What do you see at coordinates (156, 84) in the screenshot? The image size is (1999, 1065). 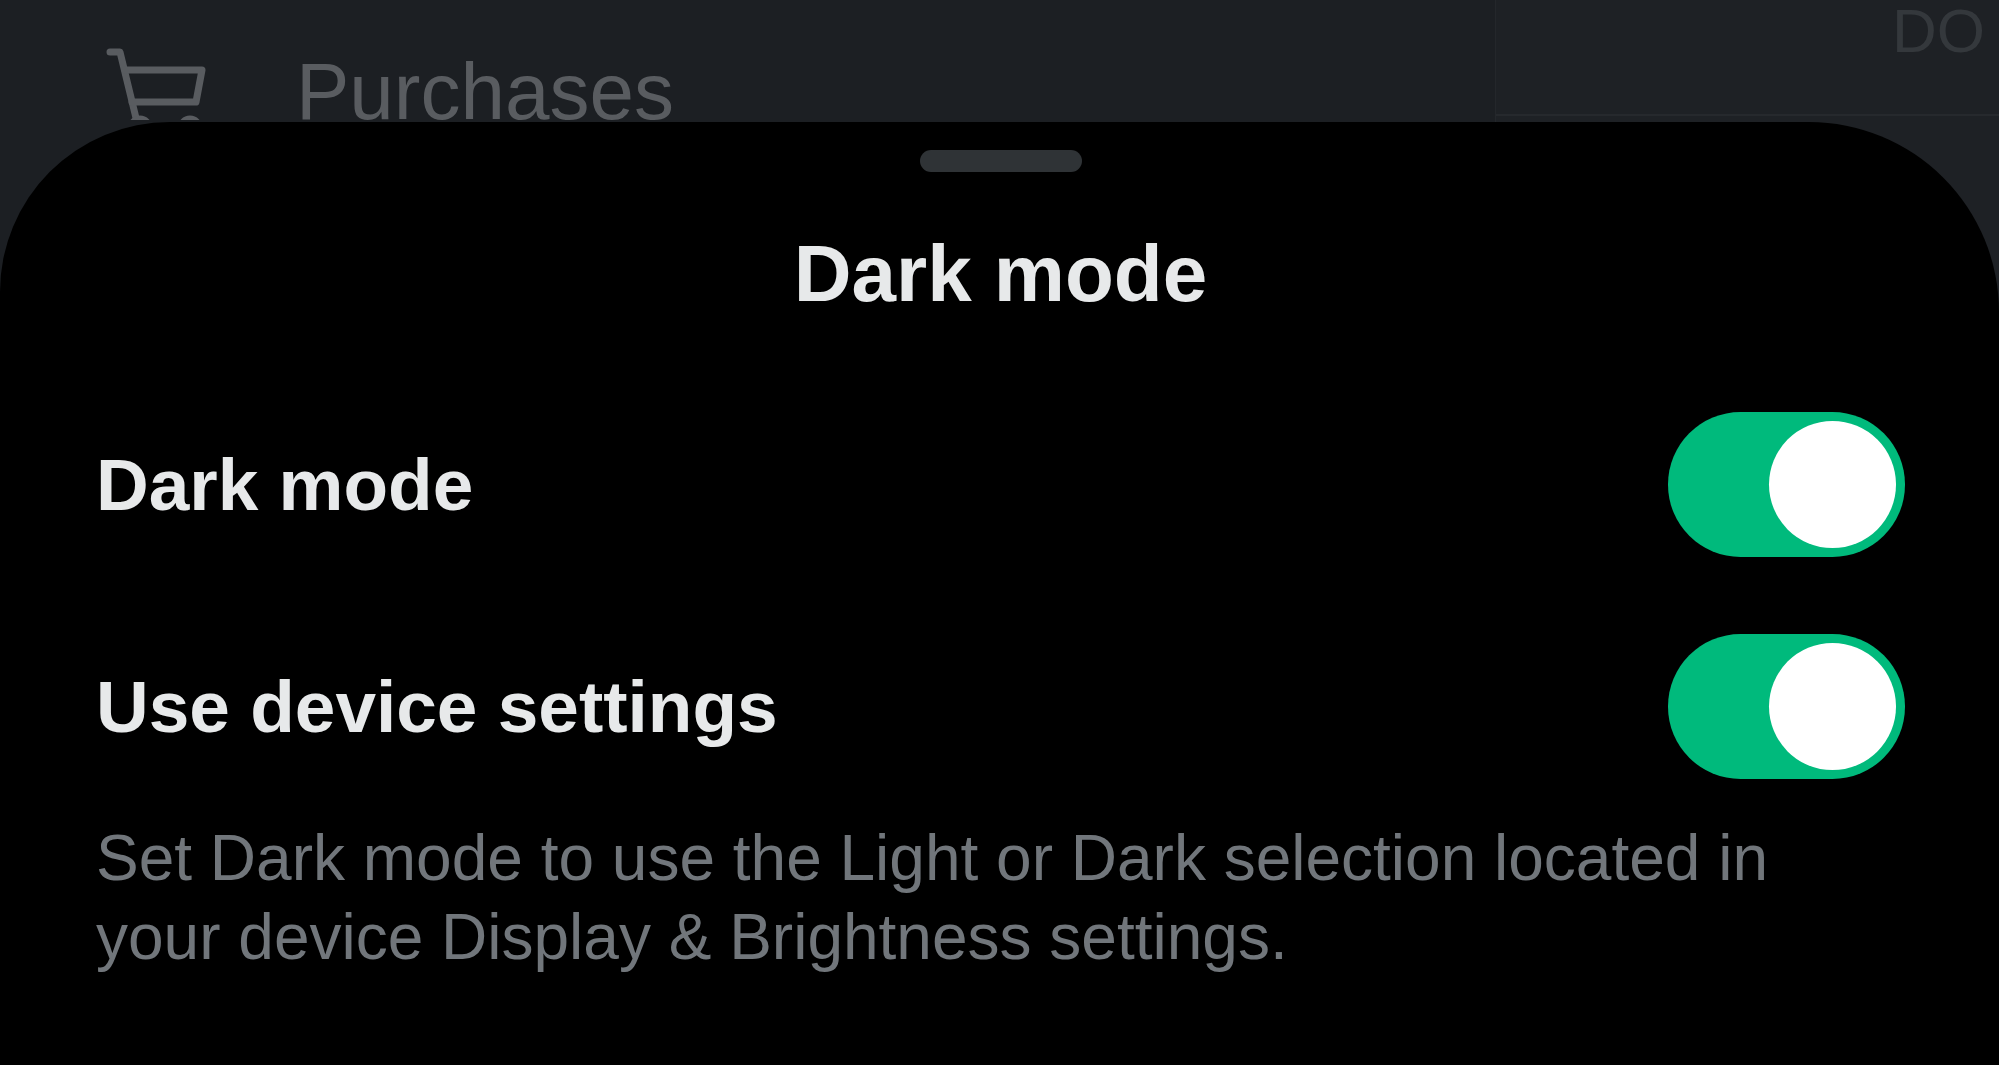 I see `cart-icon` at bounding box center [156, 84].